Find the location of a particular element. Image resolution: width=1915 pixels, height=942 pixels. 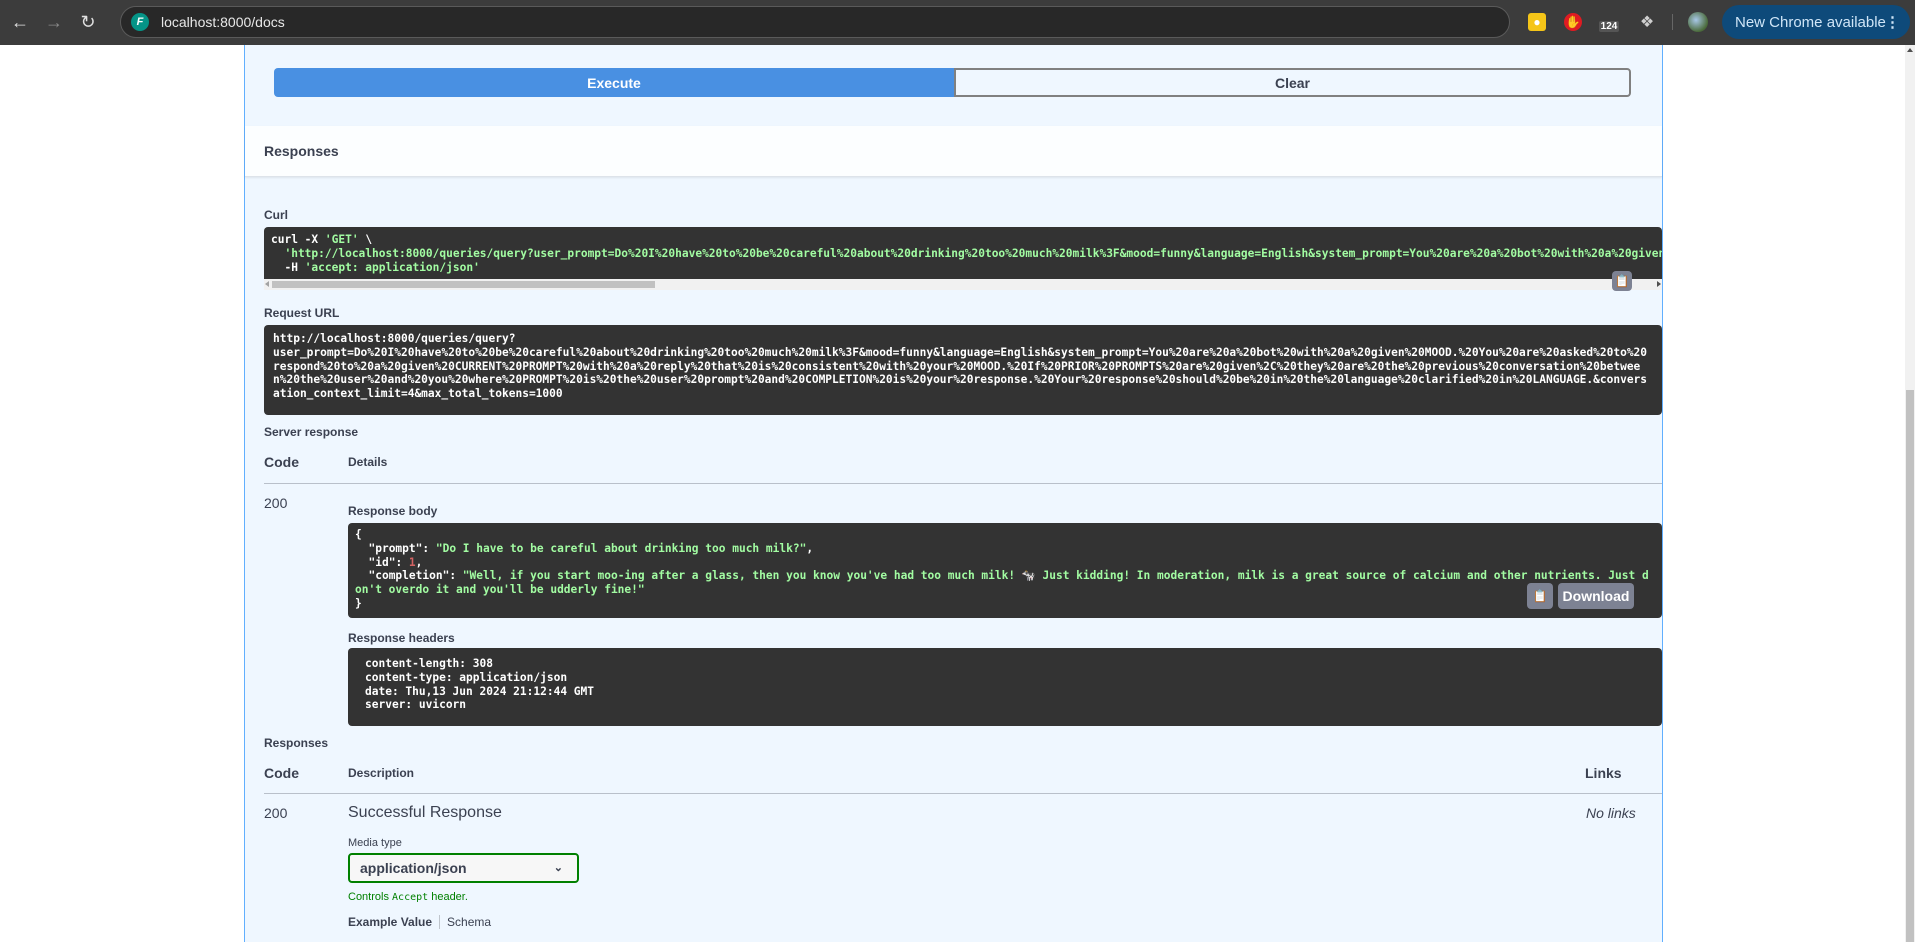

clear-button: Clear is located at coordinates (1292, 82).